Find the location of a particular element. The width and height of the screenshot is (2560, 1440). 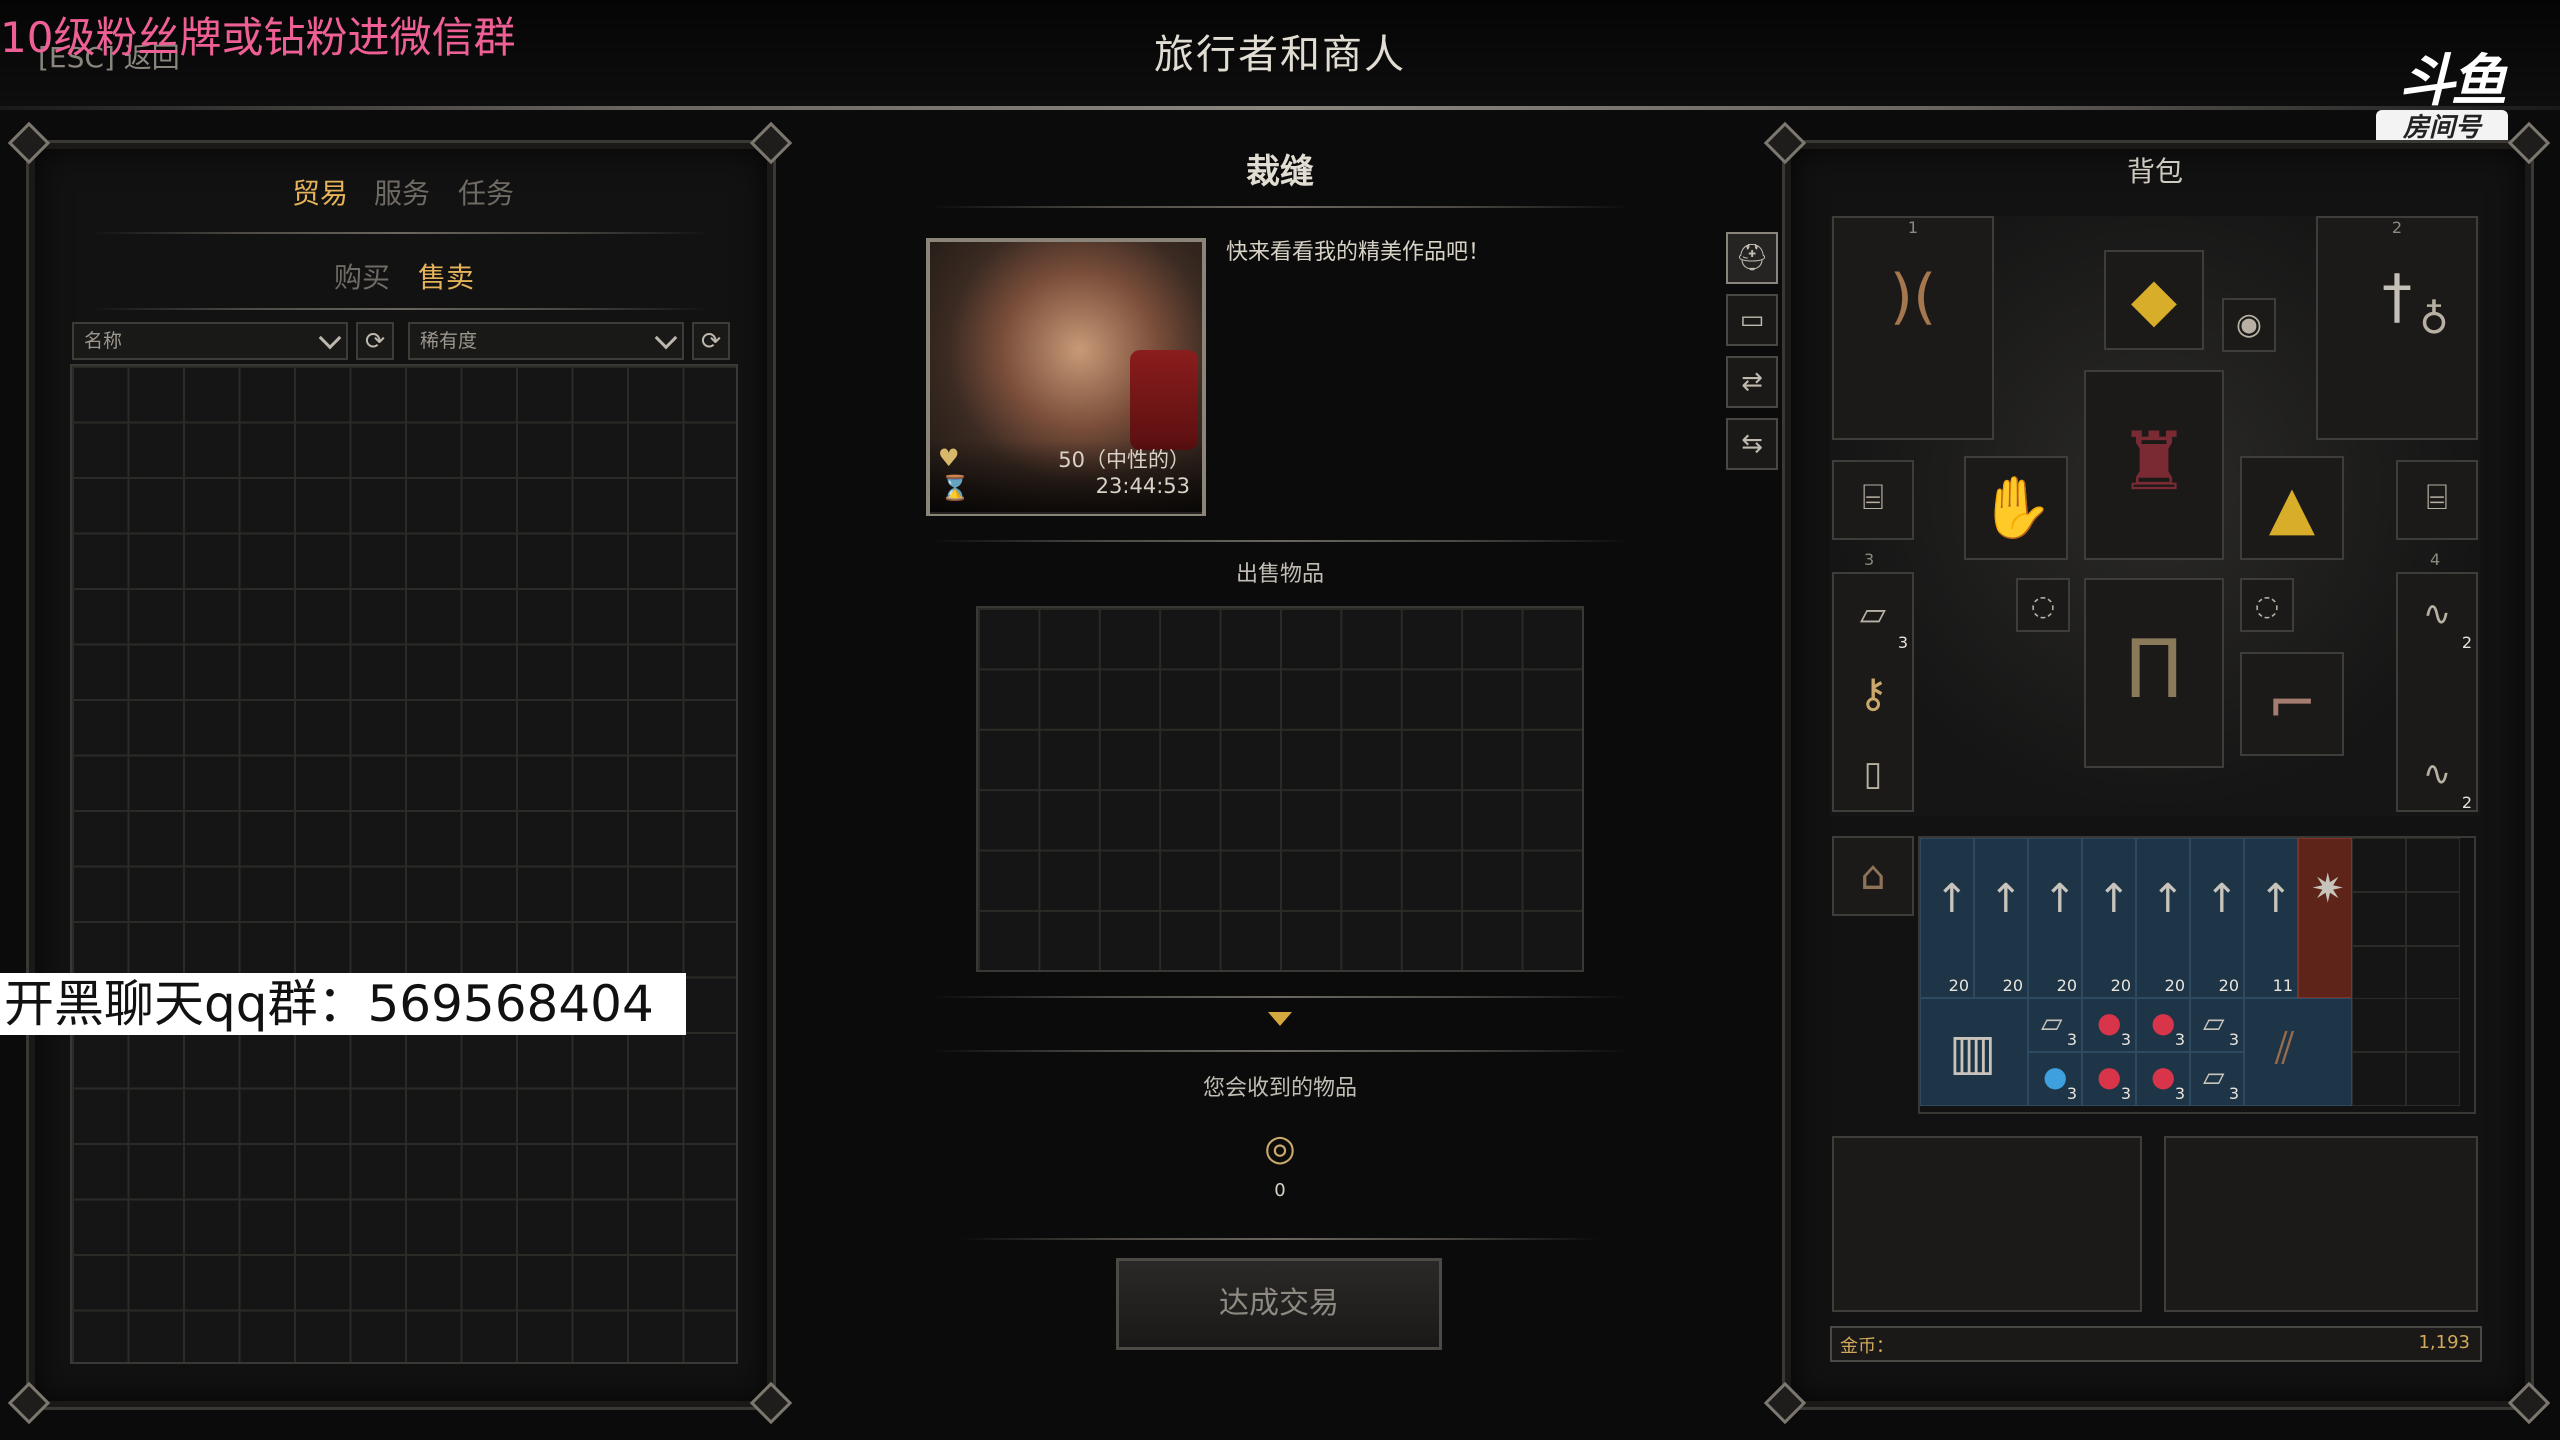

left-pocket-column: ▱ 3 ⚷ ▯ is located at coordinates (1873, 692).